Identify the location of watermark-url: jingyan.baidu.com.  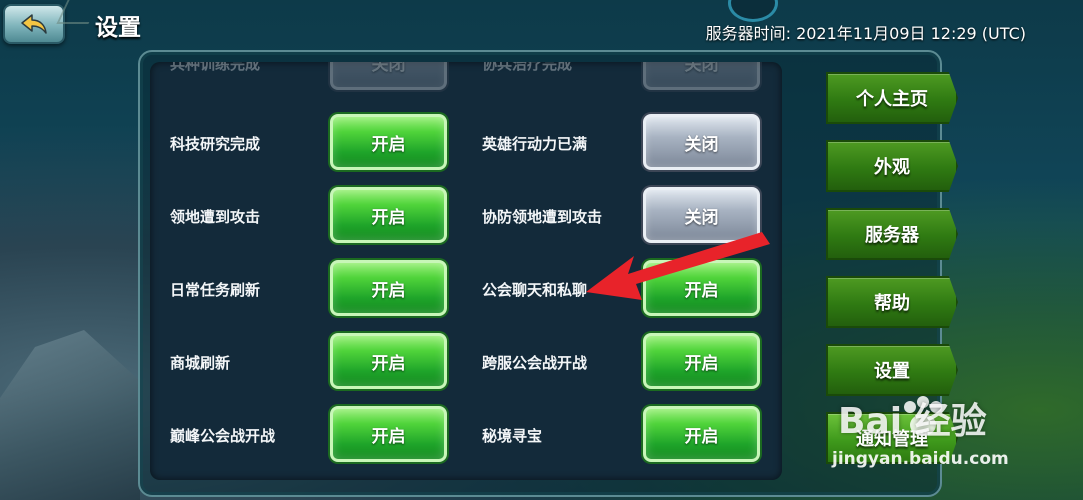
(920, 459).